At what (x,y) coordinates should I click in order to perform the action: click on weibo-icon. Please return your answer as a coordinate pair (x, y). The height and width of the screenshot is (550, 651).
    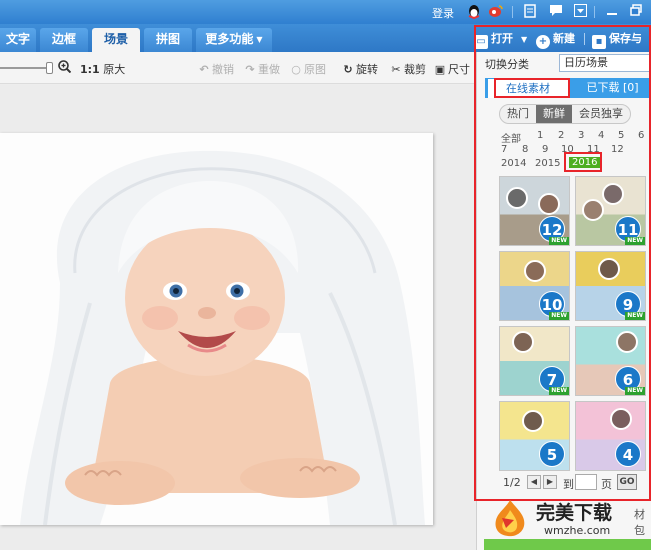
    Looking at the image, I should click on (496, 12).